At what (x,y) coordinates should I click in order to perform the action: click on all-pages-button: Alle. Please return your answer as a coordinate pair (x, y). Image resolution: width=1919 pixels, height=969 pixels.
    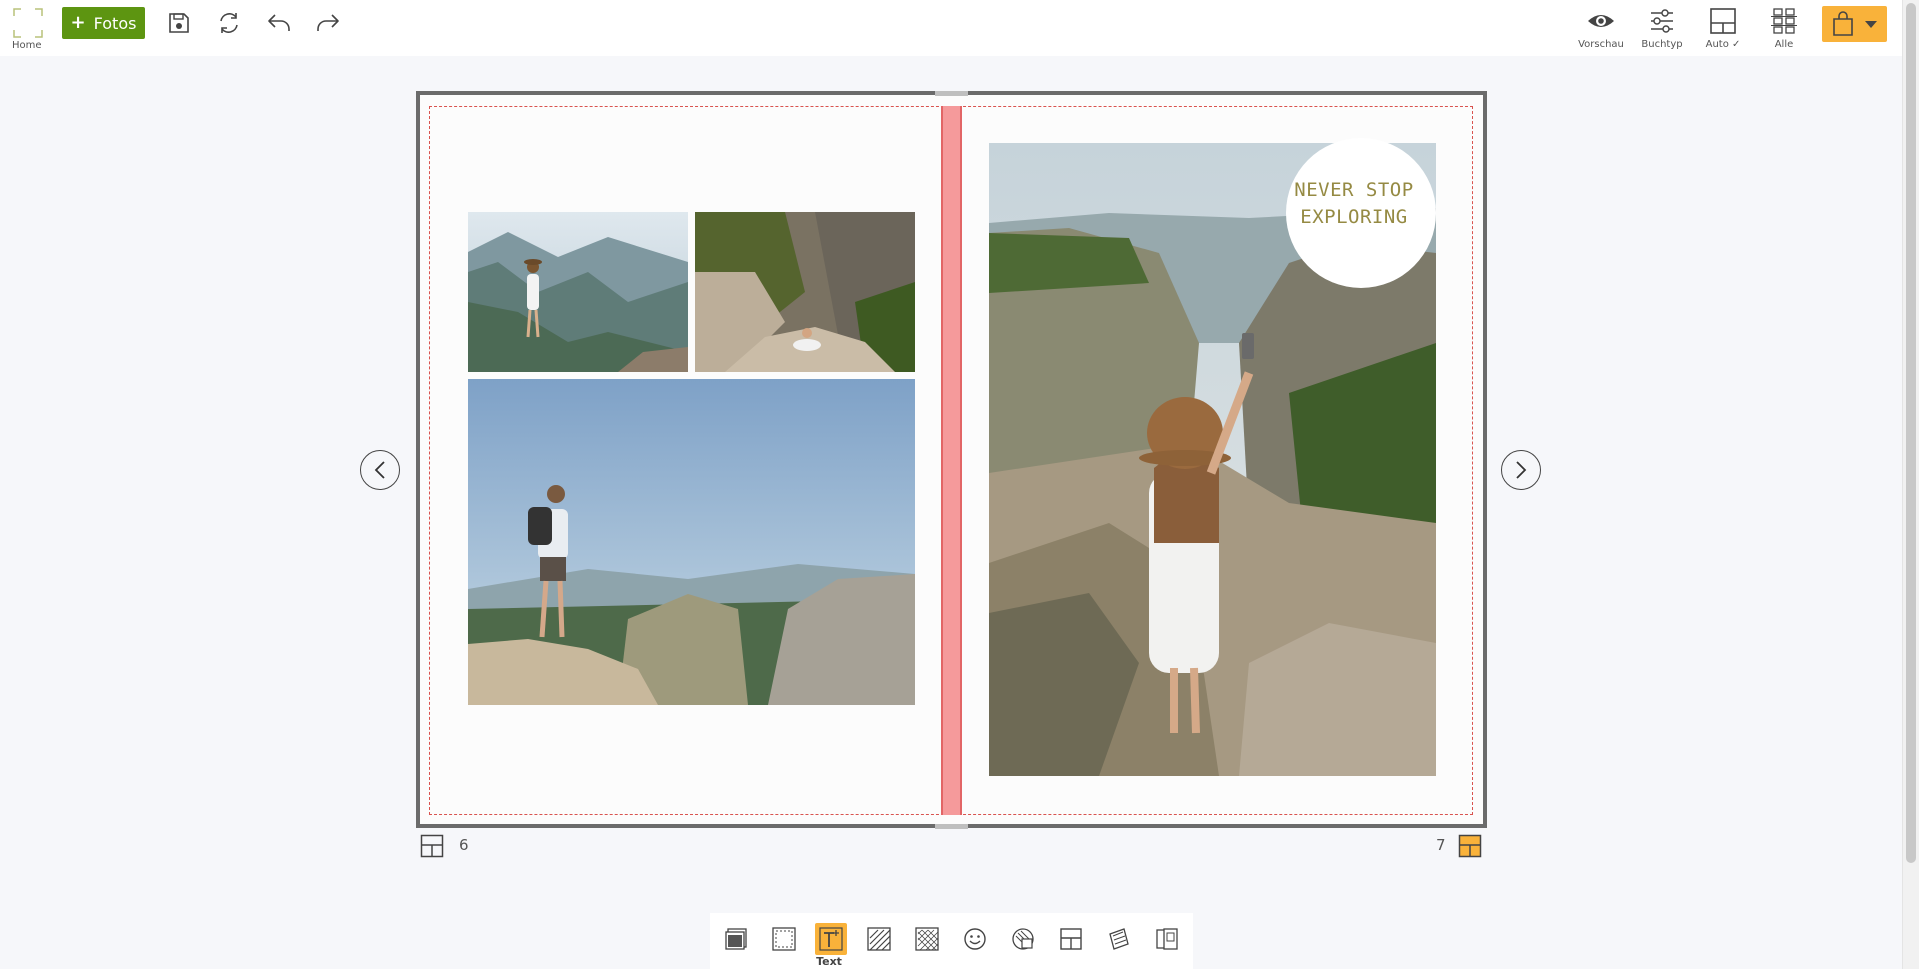
    Looking at the image, I should click on (1784, 30).